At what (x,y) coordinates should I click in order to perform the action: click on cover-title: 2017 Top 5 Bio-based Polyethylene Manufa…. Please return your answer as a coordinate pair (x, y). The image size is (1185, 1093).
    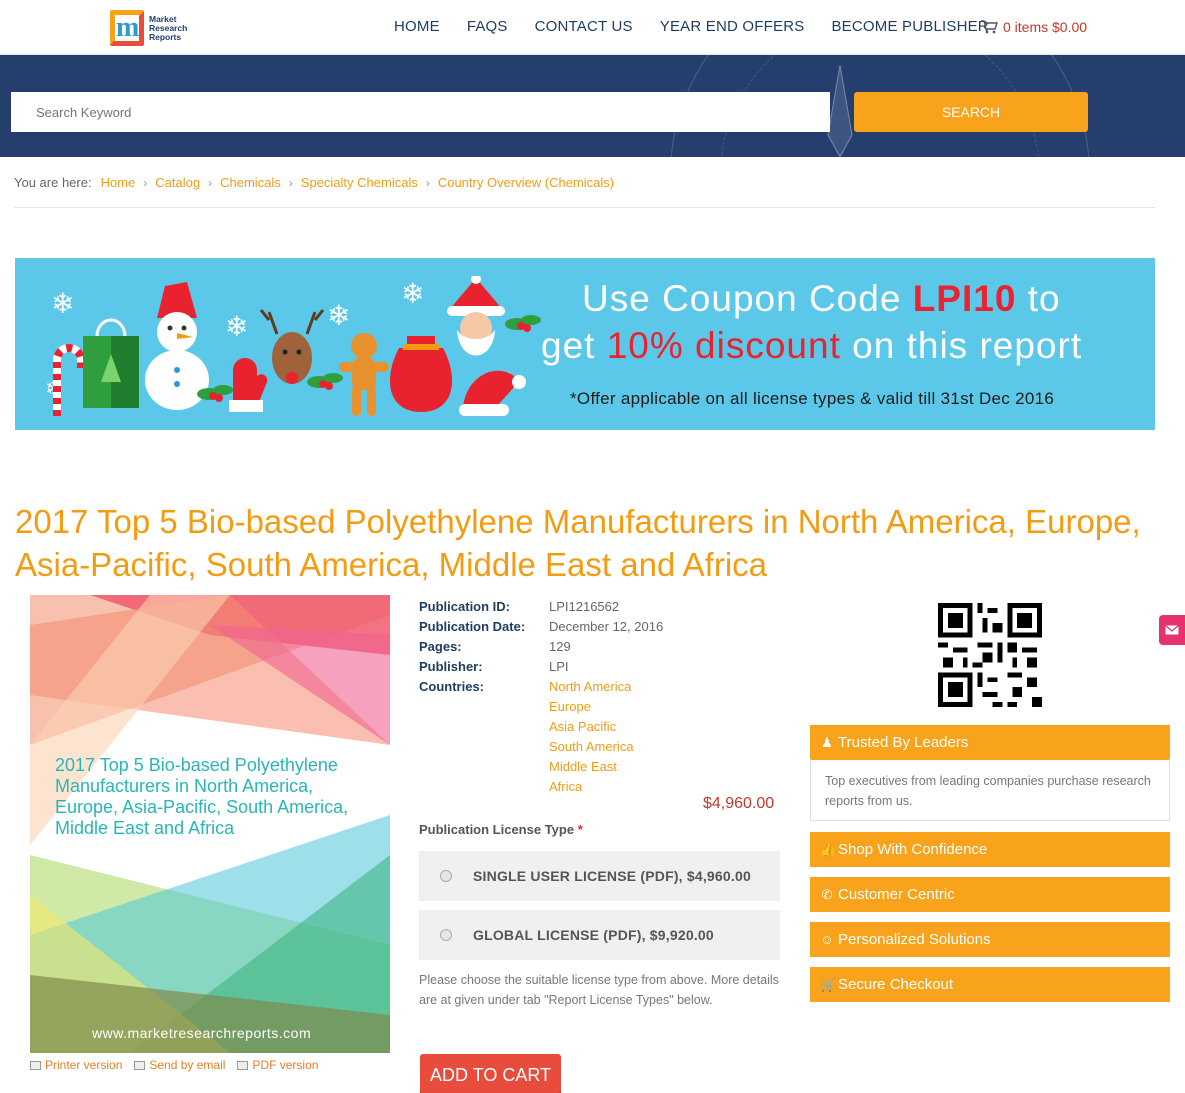
    Looking at the image, I should click on (202, 796).